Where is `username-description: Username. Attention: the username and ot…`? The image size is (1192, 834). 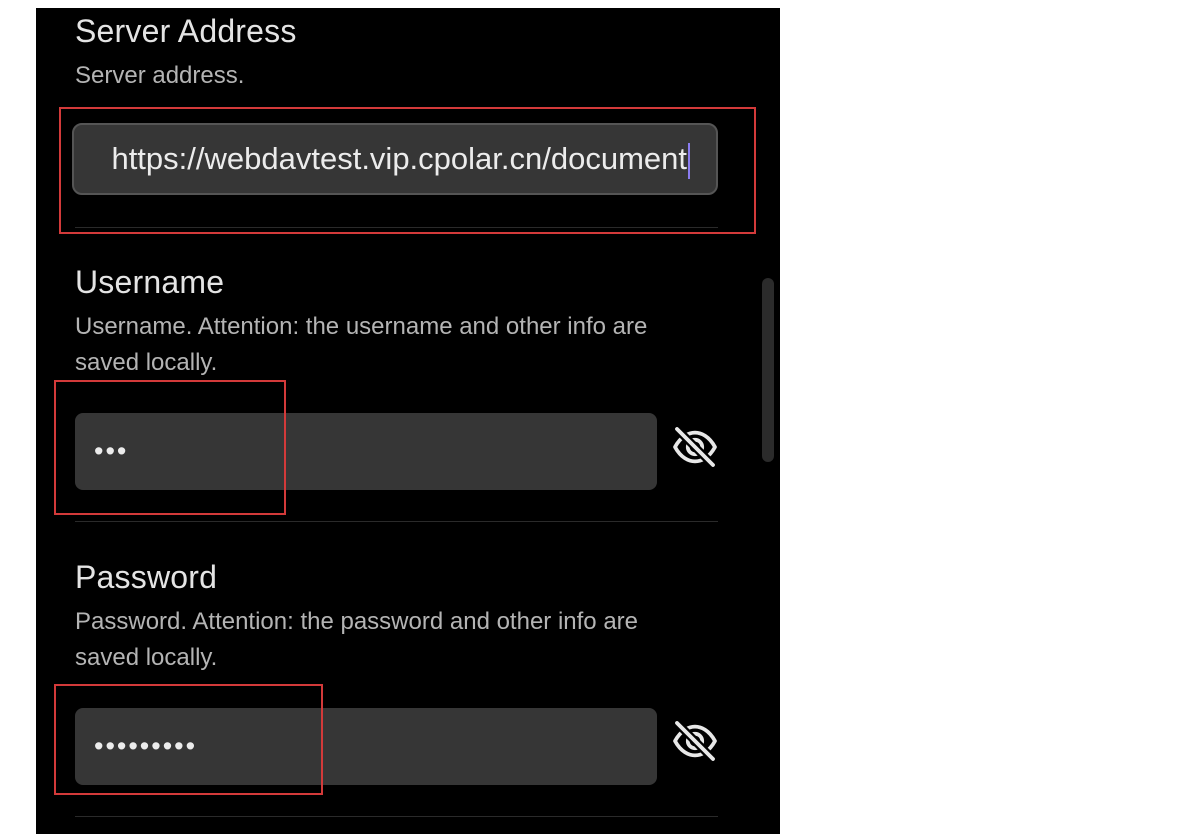
username-description: Username. Attention: the username and ot… is located at coordinates (361, 344).